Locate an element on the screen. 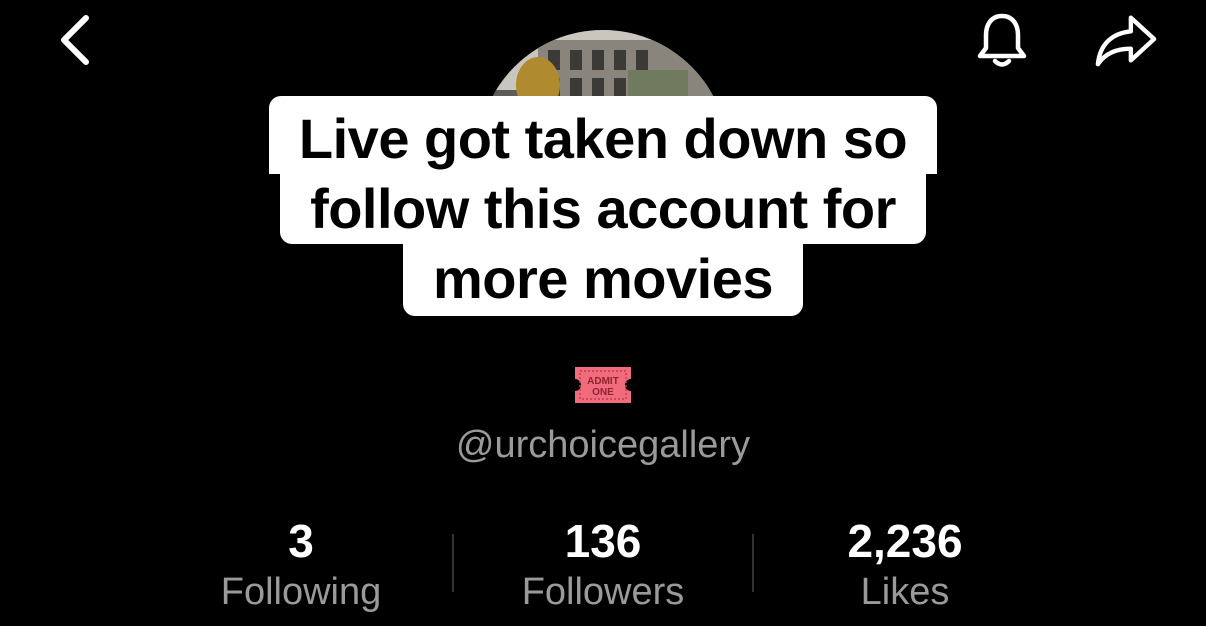 Image resolution: width=1206 pixels, height=626 pixels. bell-icon is located at coordinates (1002, 40).